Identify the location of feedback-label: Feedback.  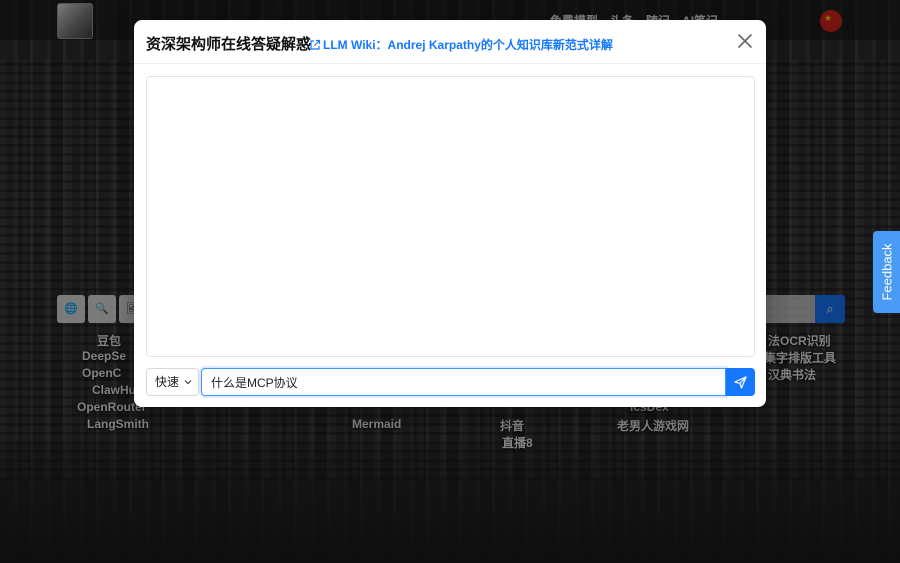
(886, 272).